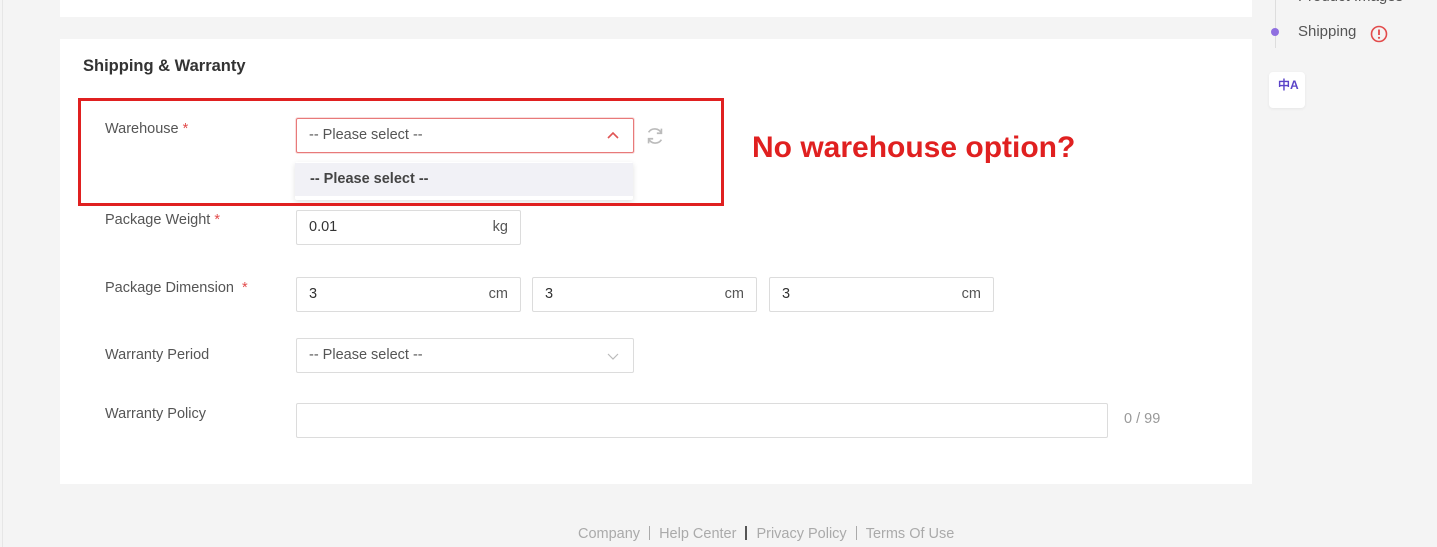  Describe the element at coordinates (697, 534) in the screenshot. I see `footer-link-help-center: Help Center` at that location.